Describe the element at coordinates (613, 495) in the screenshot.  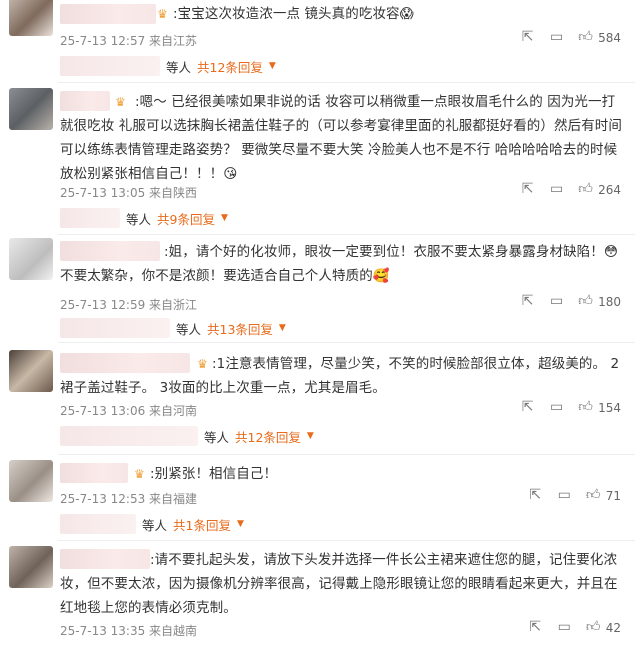
I see `like-count: 71` at that location.